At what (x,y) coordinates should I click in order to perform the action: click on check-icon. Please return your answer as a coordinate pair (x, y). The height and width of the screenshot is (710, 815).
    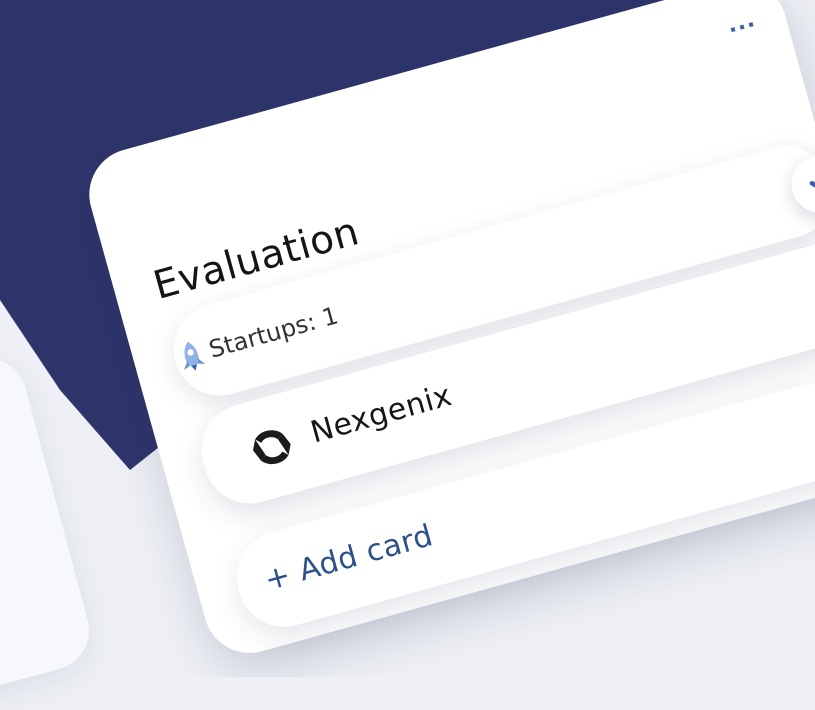
    Looking at the image, I should click on (812, 183).